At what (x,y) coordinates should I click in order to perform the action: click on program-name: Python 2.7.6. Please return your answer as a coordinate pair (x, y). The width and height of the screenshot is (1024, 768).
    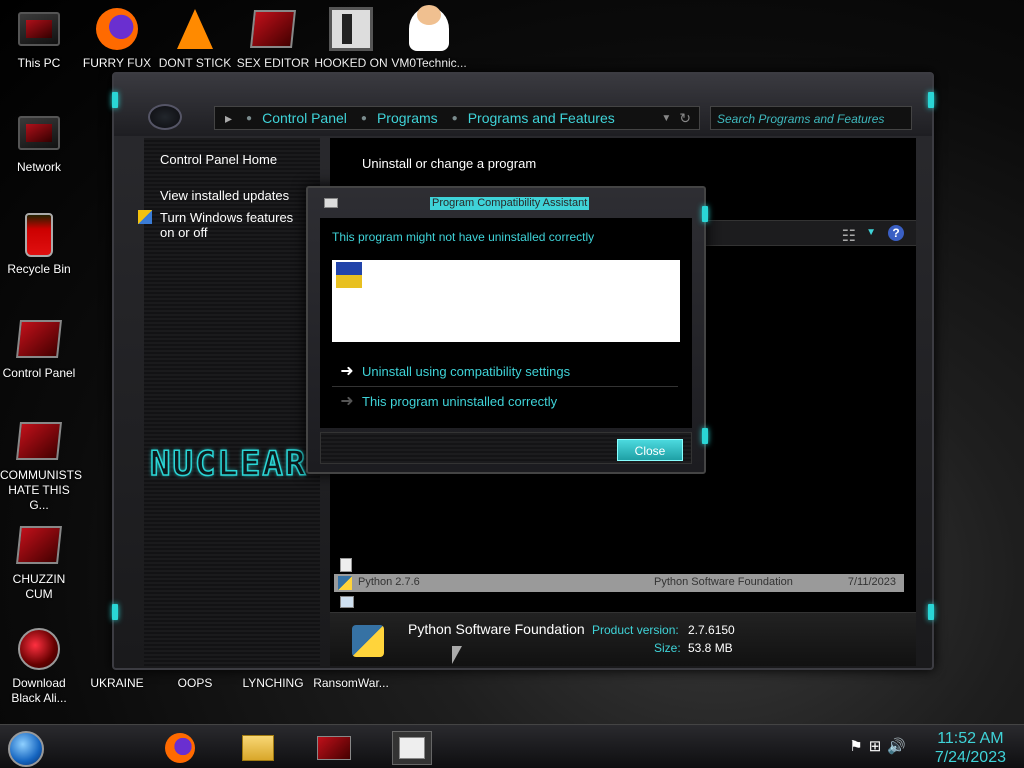
    Looking at the image, I should click on (389, 582).